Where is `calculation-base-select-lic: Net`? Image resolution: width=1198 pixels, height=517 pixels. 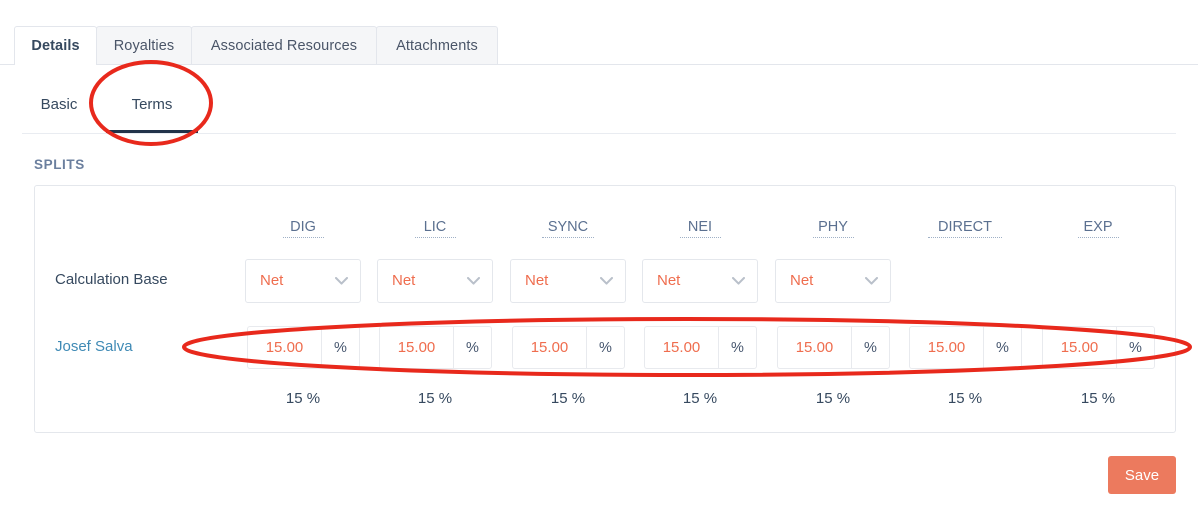 calculation-base-select-lic: Net is located at coordinates (435, 281).